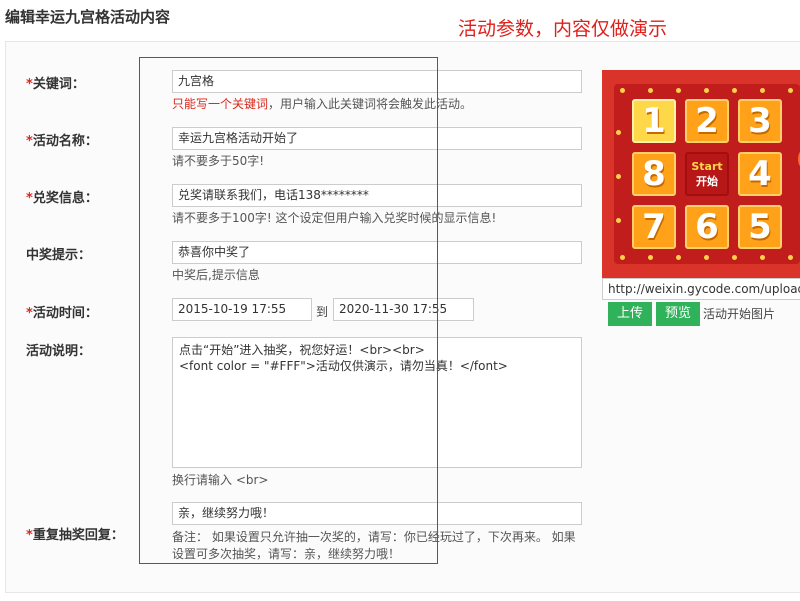 The width and height of the screenshot is (800, 601). Describe the element at coordinates (760, 121) in the screenshot. I see `grid-cell-3: 3` at that location.